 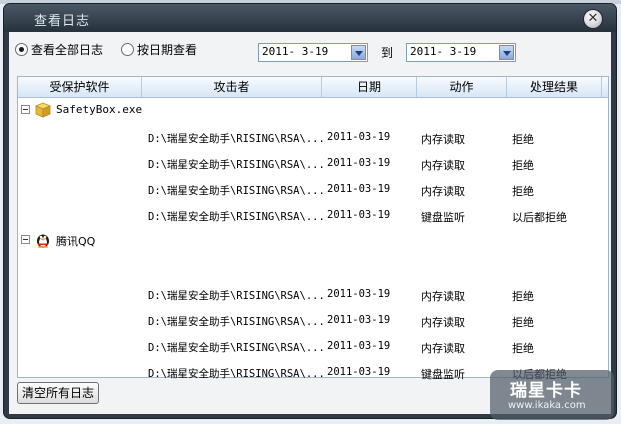 What do you see at coordinates (387, 53) in the screenshot?
I see `to-label: 到` at bounding box center [387, 53].